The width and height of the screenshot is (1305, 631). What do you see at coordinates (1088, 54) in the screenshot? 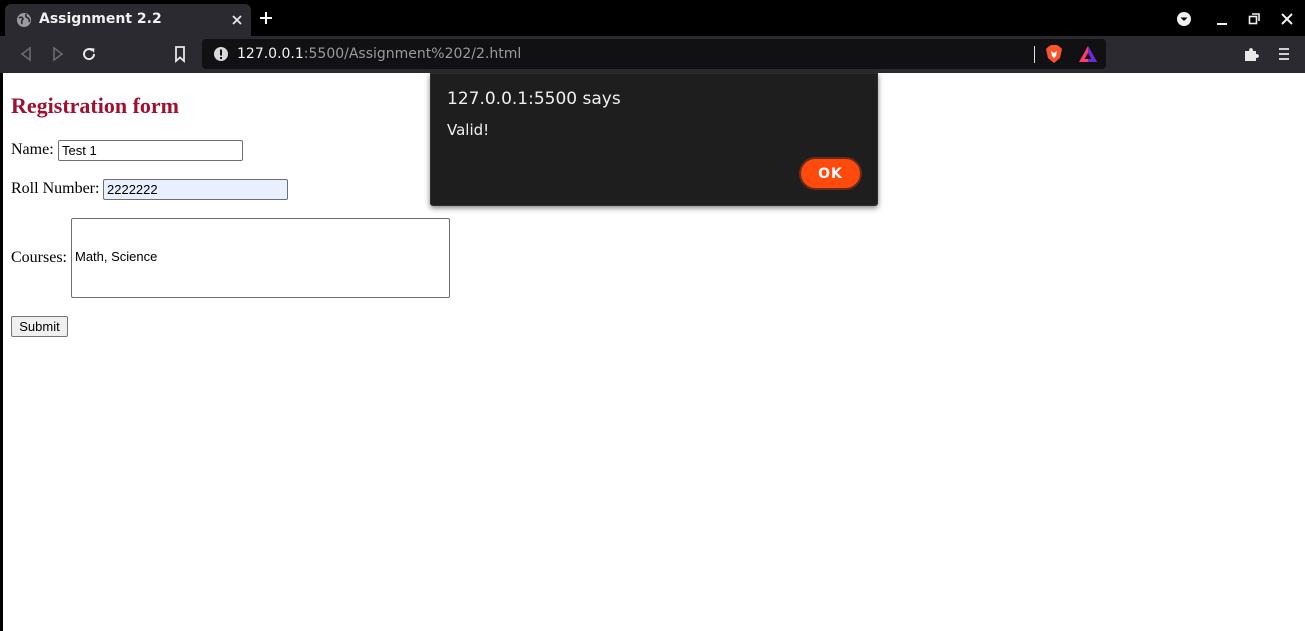
I see `brave-rewards-icon` at bounding box center [1088, 54].